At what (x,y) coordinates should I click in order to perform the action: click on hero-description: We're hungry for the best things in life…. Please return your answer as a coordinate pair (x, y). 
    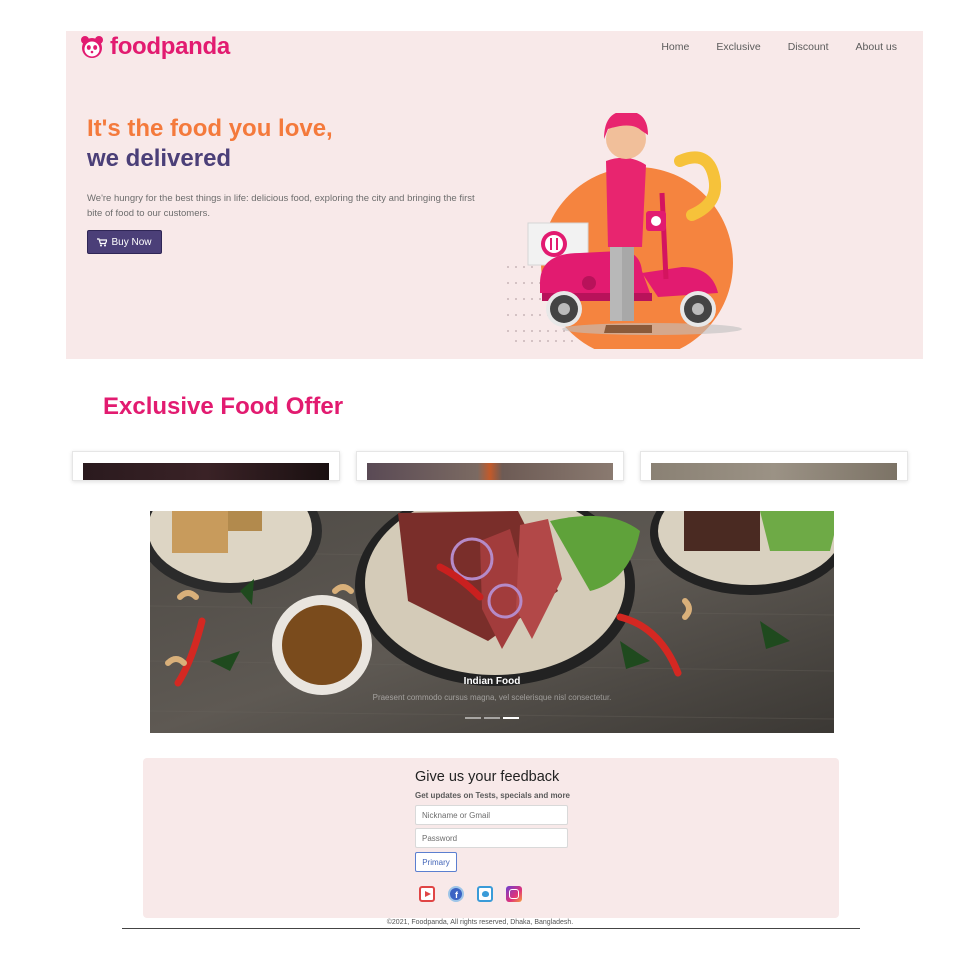
    Looking at the image, I should click on (281, 206).